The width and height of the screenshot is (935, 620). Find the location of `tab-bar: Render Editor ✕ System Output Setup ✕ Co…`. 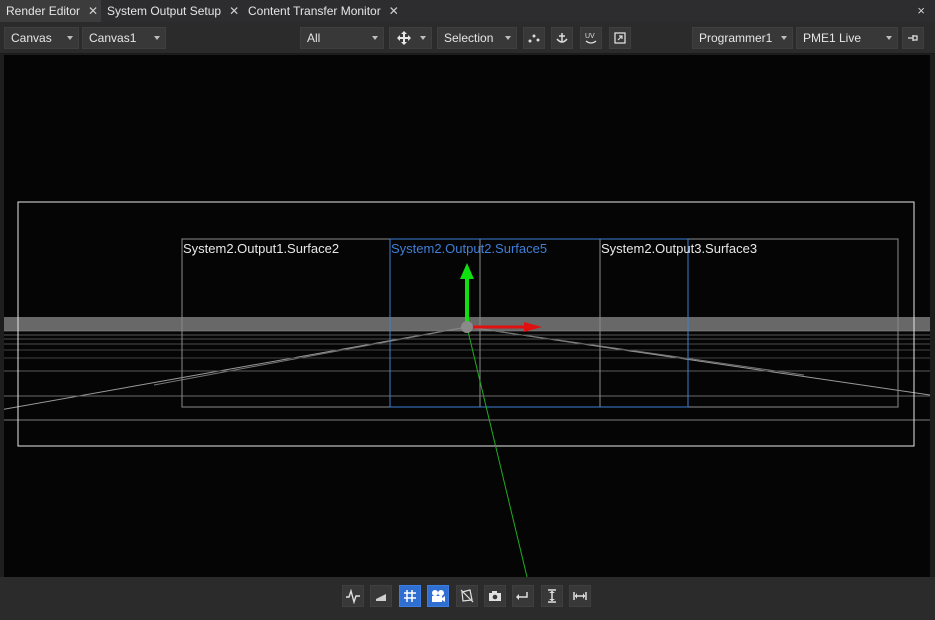

tab-bar: Render Editor ✕ System Output Setup ✕ Co… is located at coordinates (467, 11).